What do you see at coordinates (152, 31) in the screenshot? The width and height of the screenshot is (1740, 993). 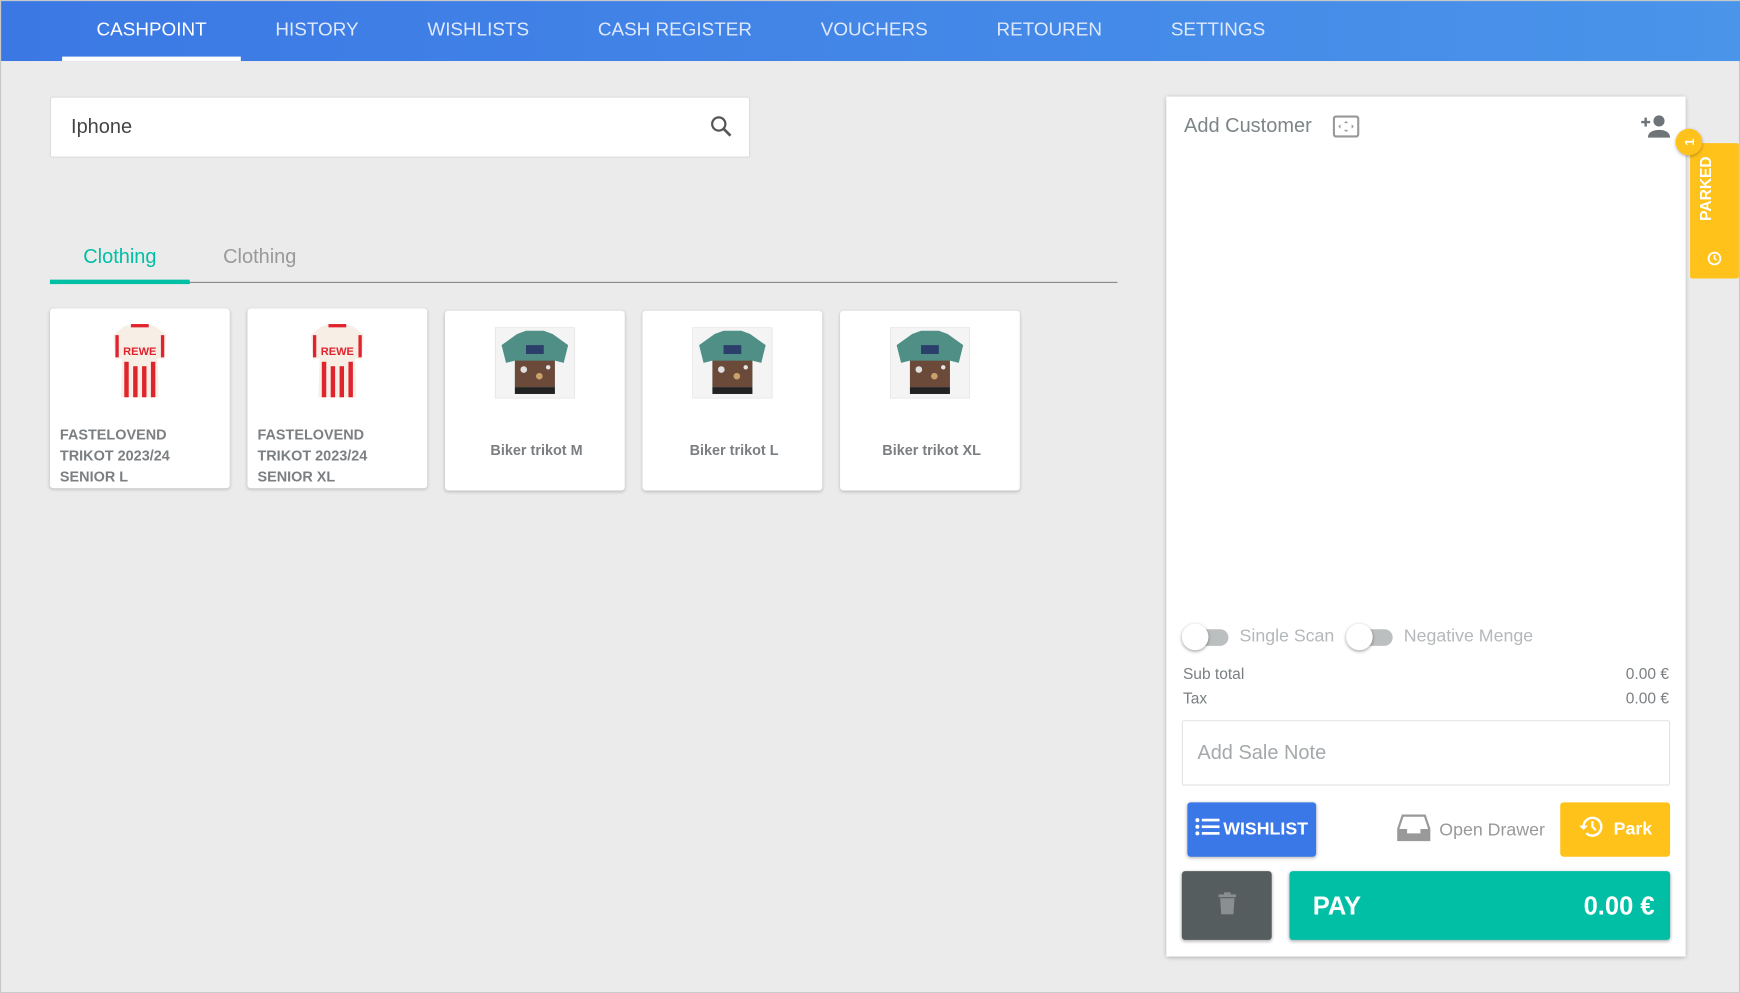 I see `tab-cashpoint: CASHPOINT` at bounding box center [152, 31].